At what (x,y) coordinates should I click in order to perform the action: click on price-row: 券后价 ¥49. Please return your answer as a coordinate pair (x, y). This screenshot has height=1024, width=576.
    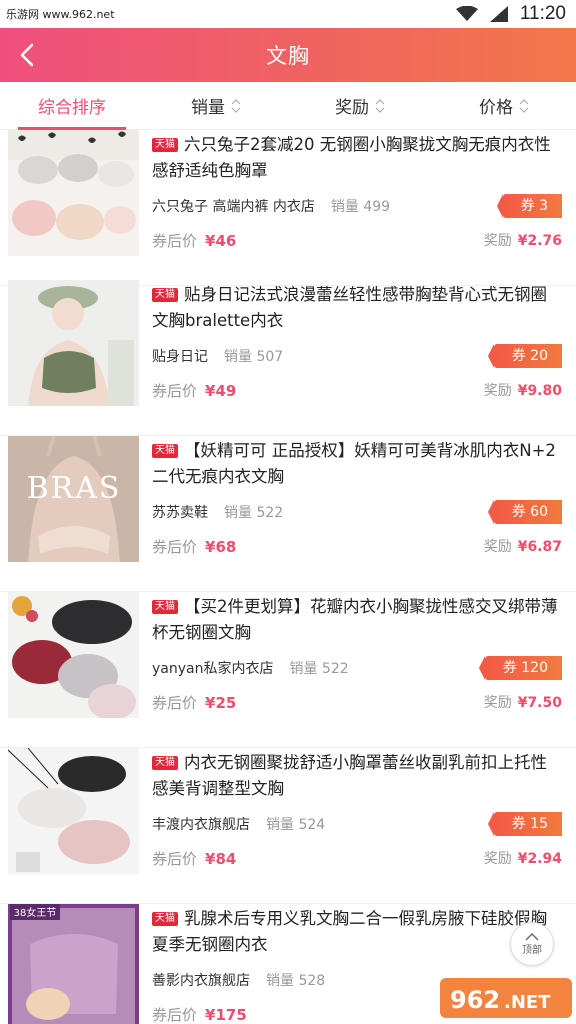
    Looking at the image, I should click on (194, 390).